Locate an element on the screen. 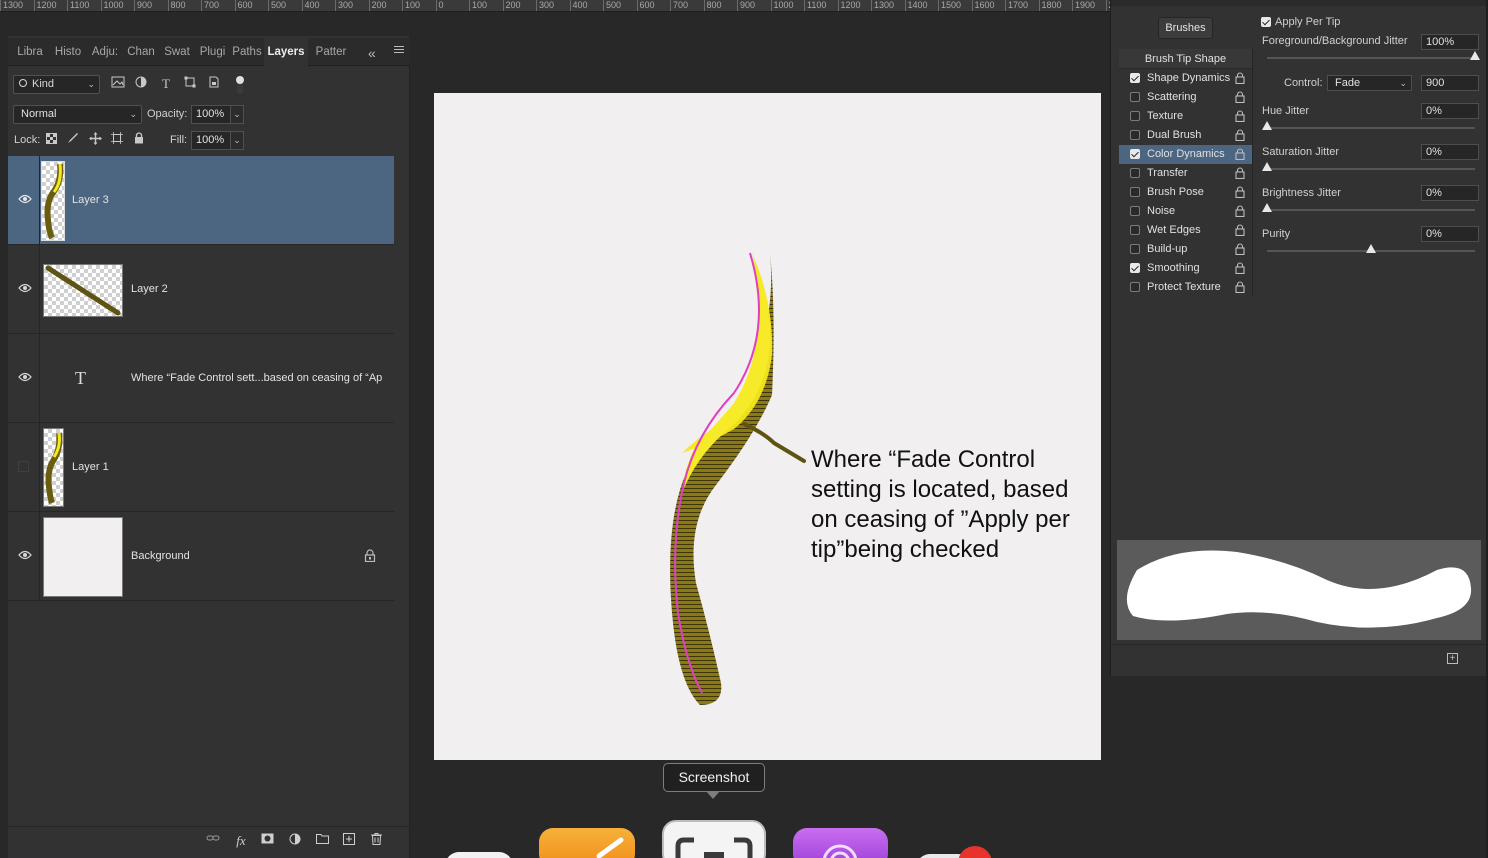  blend-mode-select: Normal ⌄ is located at coordinates (77, 114).